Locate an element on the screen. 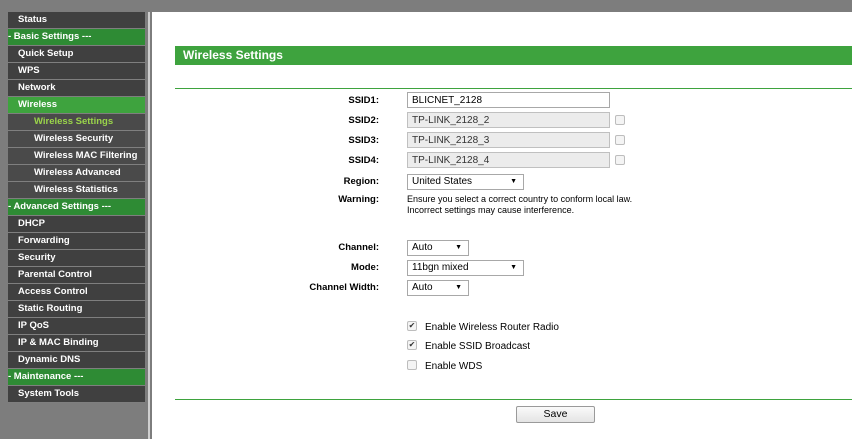 This screenshot has width=852, height=439. sidebar-item-wireless-advanced: Wireless Advanced is located at coordinates (76, 173).